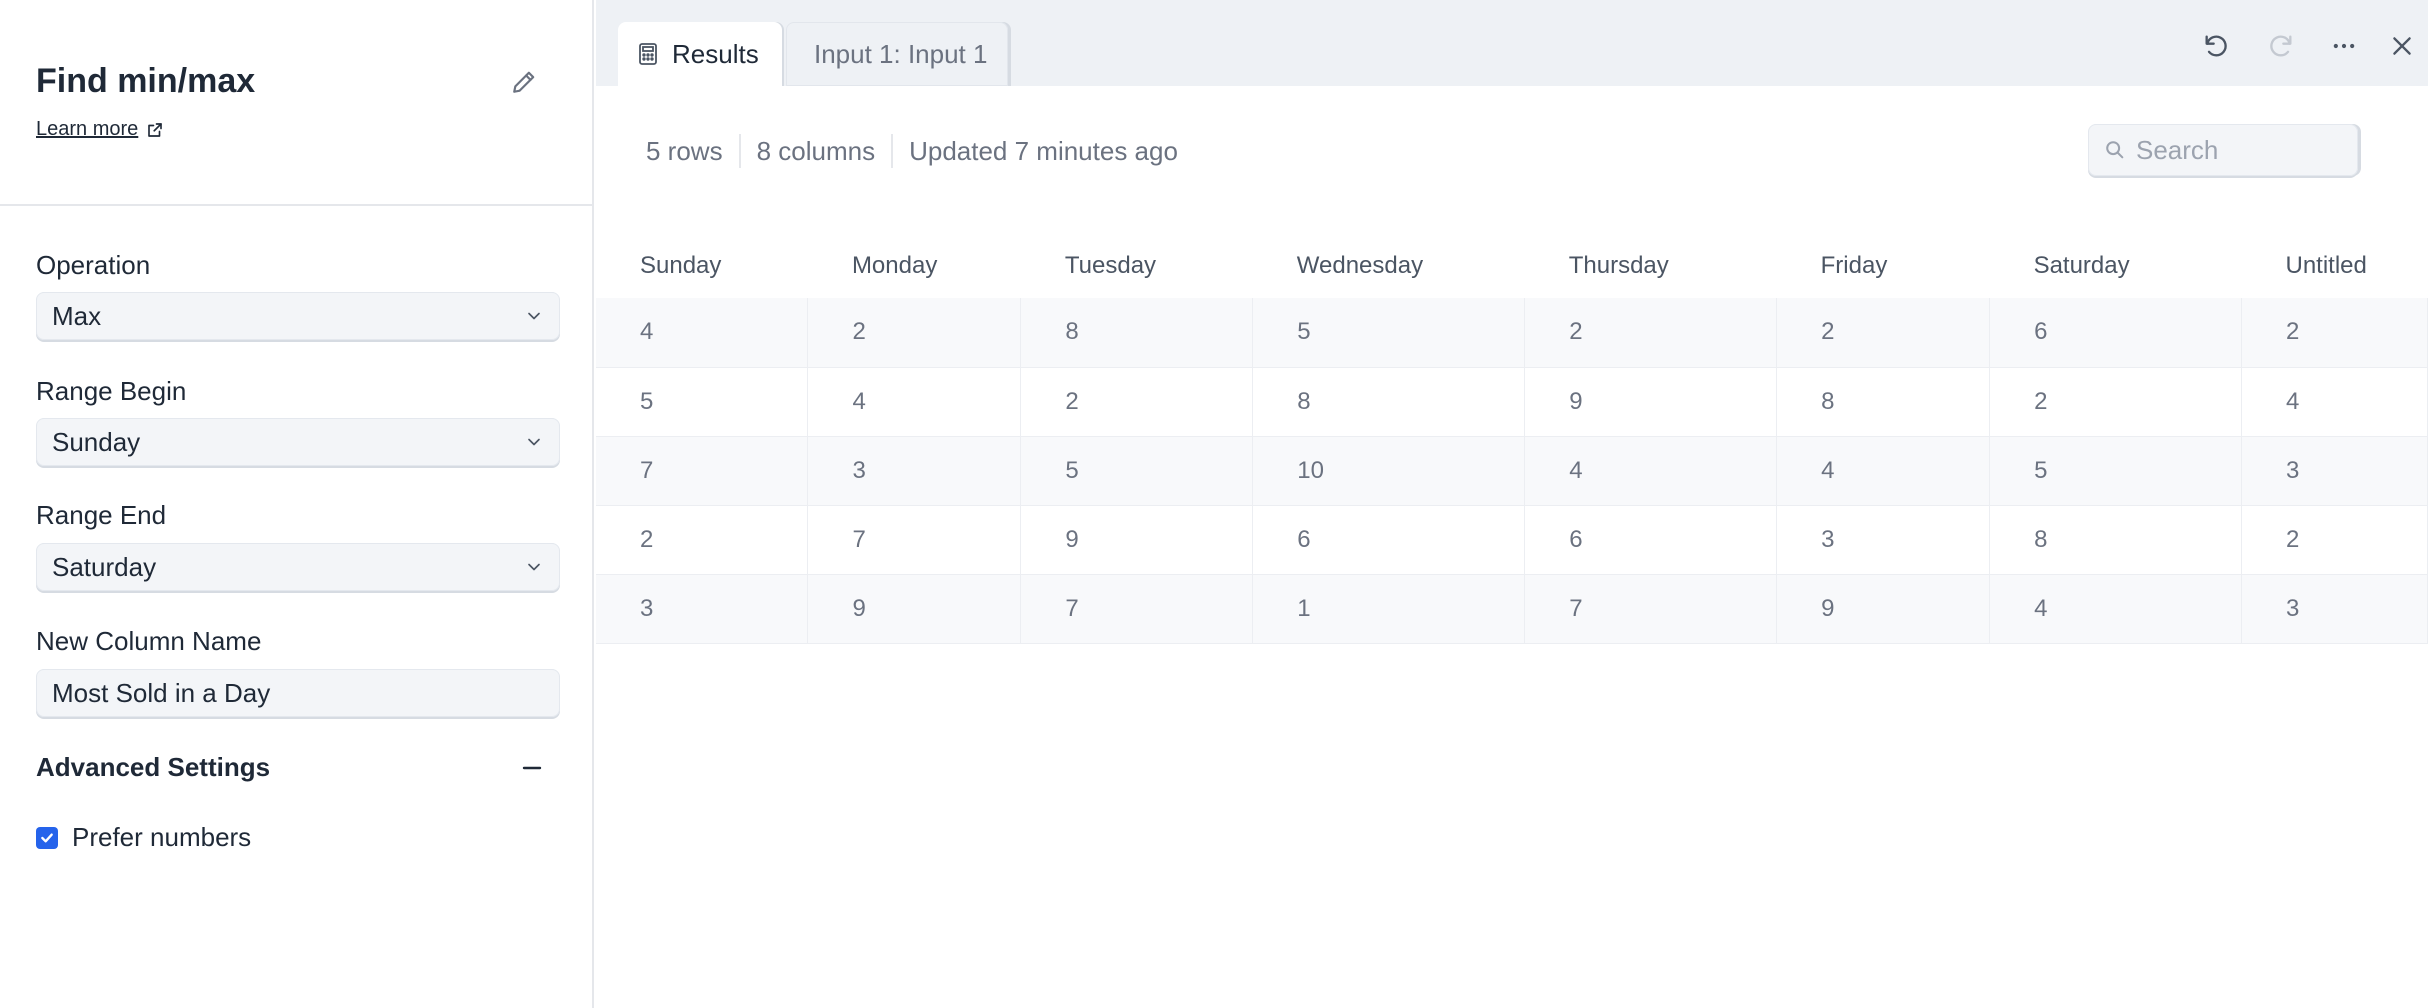 The height and width of the screenshot is (1008, 2428). I want to click on search-icon, so click(2115, 150).